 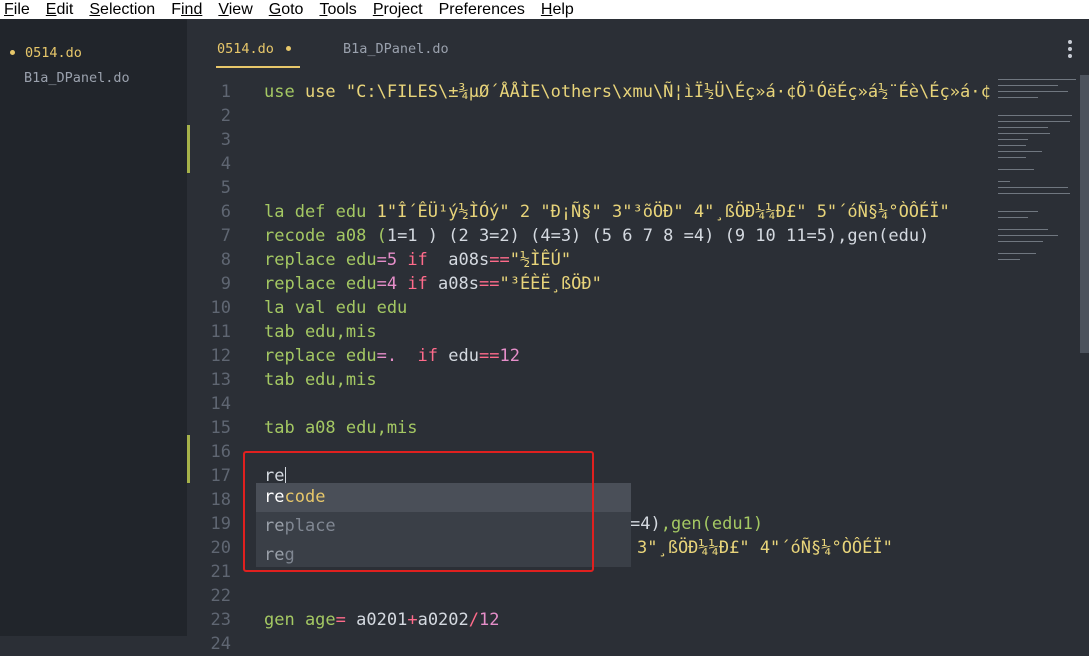 I want to click on unsaved-dot-icon, so click(x=288, y=48).